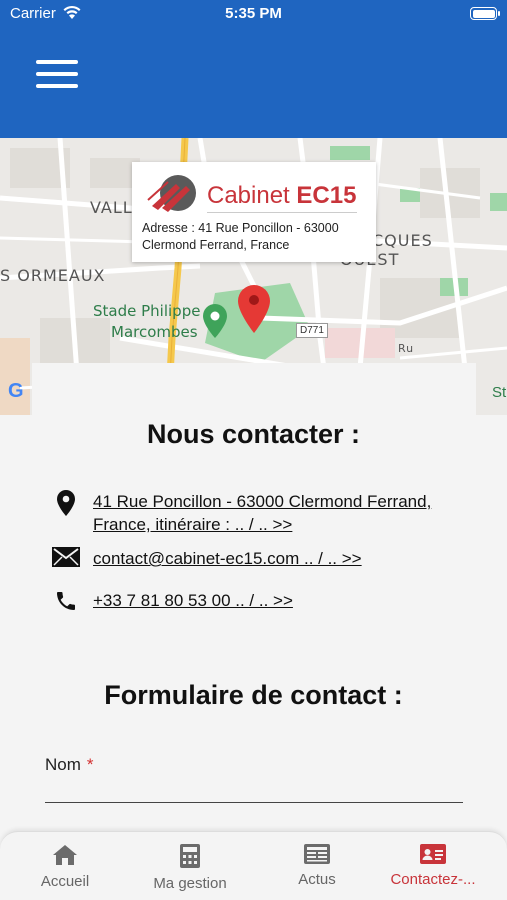 Image resolution: width=507 pixels, height=900 pixels. Describe the element at coordinates (282, 212) in the screenshot. I see `brand-divider` at that location.